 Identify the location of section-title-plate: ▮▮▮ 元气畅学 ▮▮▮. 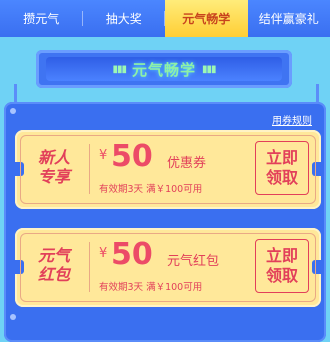
(164, 69).